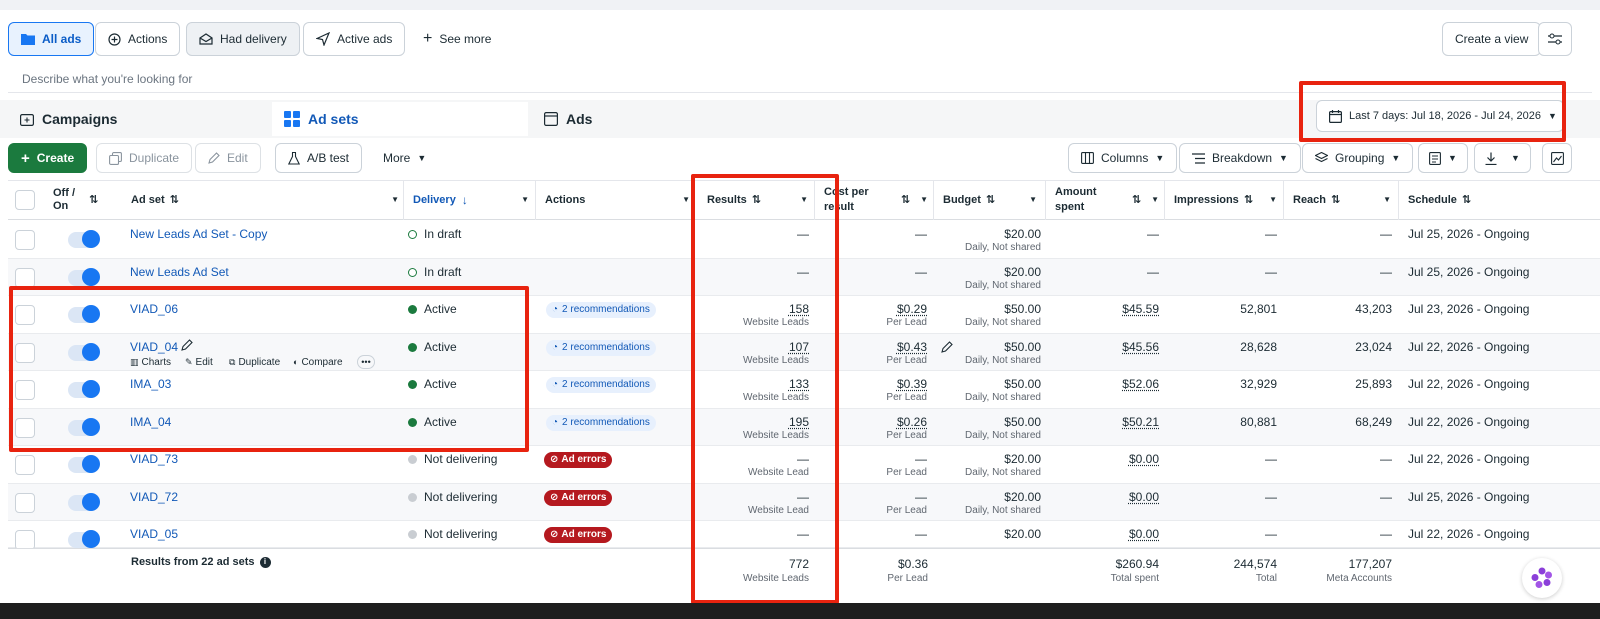 The width and height of the screenshot is (1600, 619). Describe the element at coordinates (1123, 158) in the screenshot. I see `columns-button: Columns ▼` at that location.